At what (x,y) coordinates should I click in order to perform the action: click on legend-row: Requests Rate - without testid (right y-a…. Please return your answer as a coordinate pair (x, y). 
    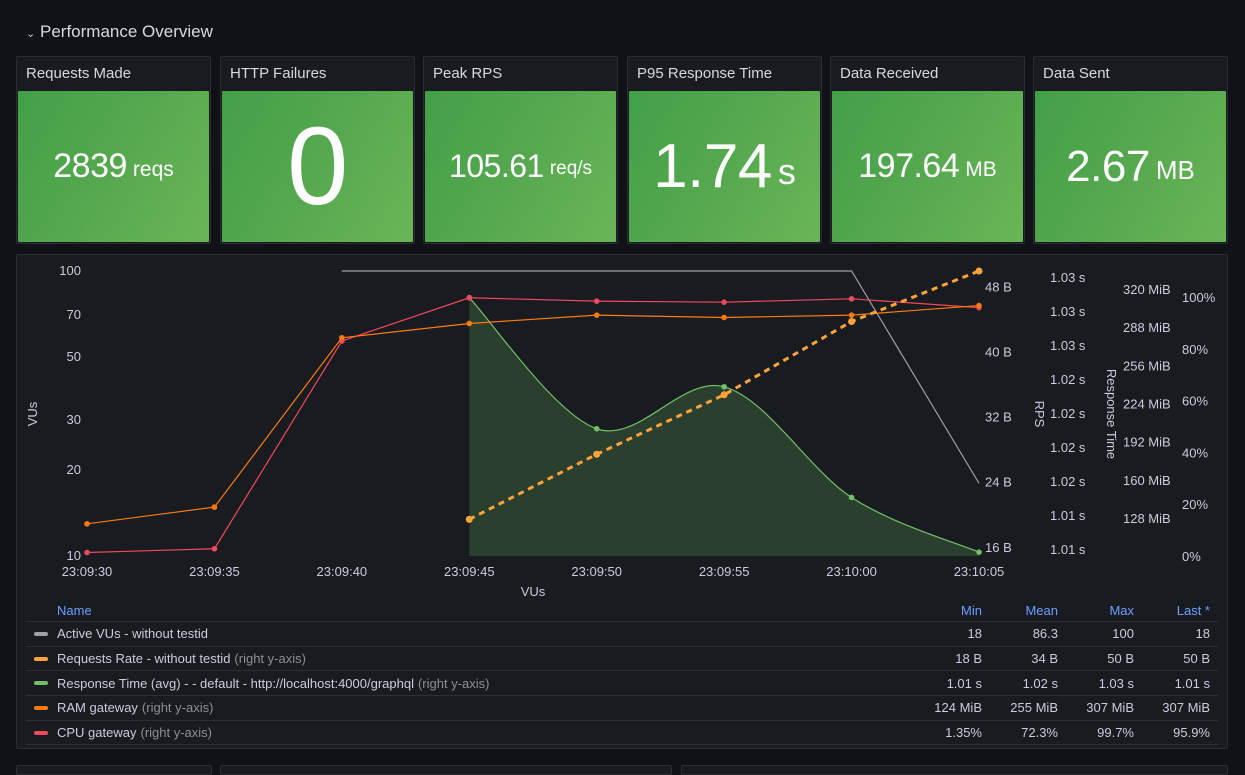
    Looking at the image, I should click on (622, 659).